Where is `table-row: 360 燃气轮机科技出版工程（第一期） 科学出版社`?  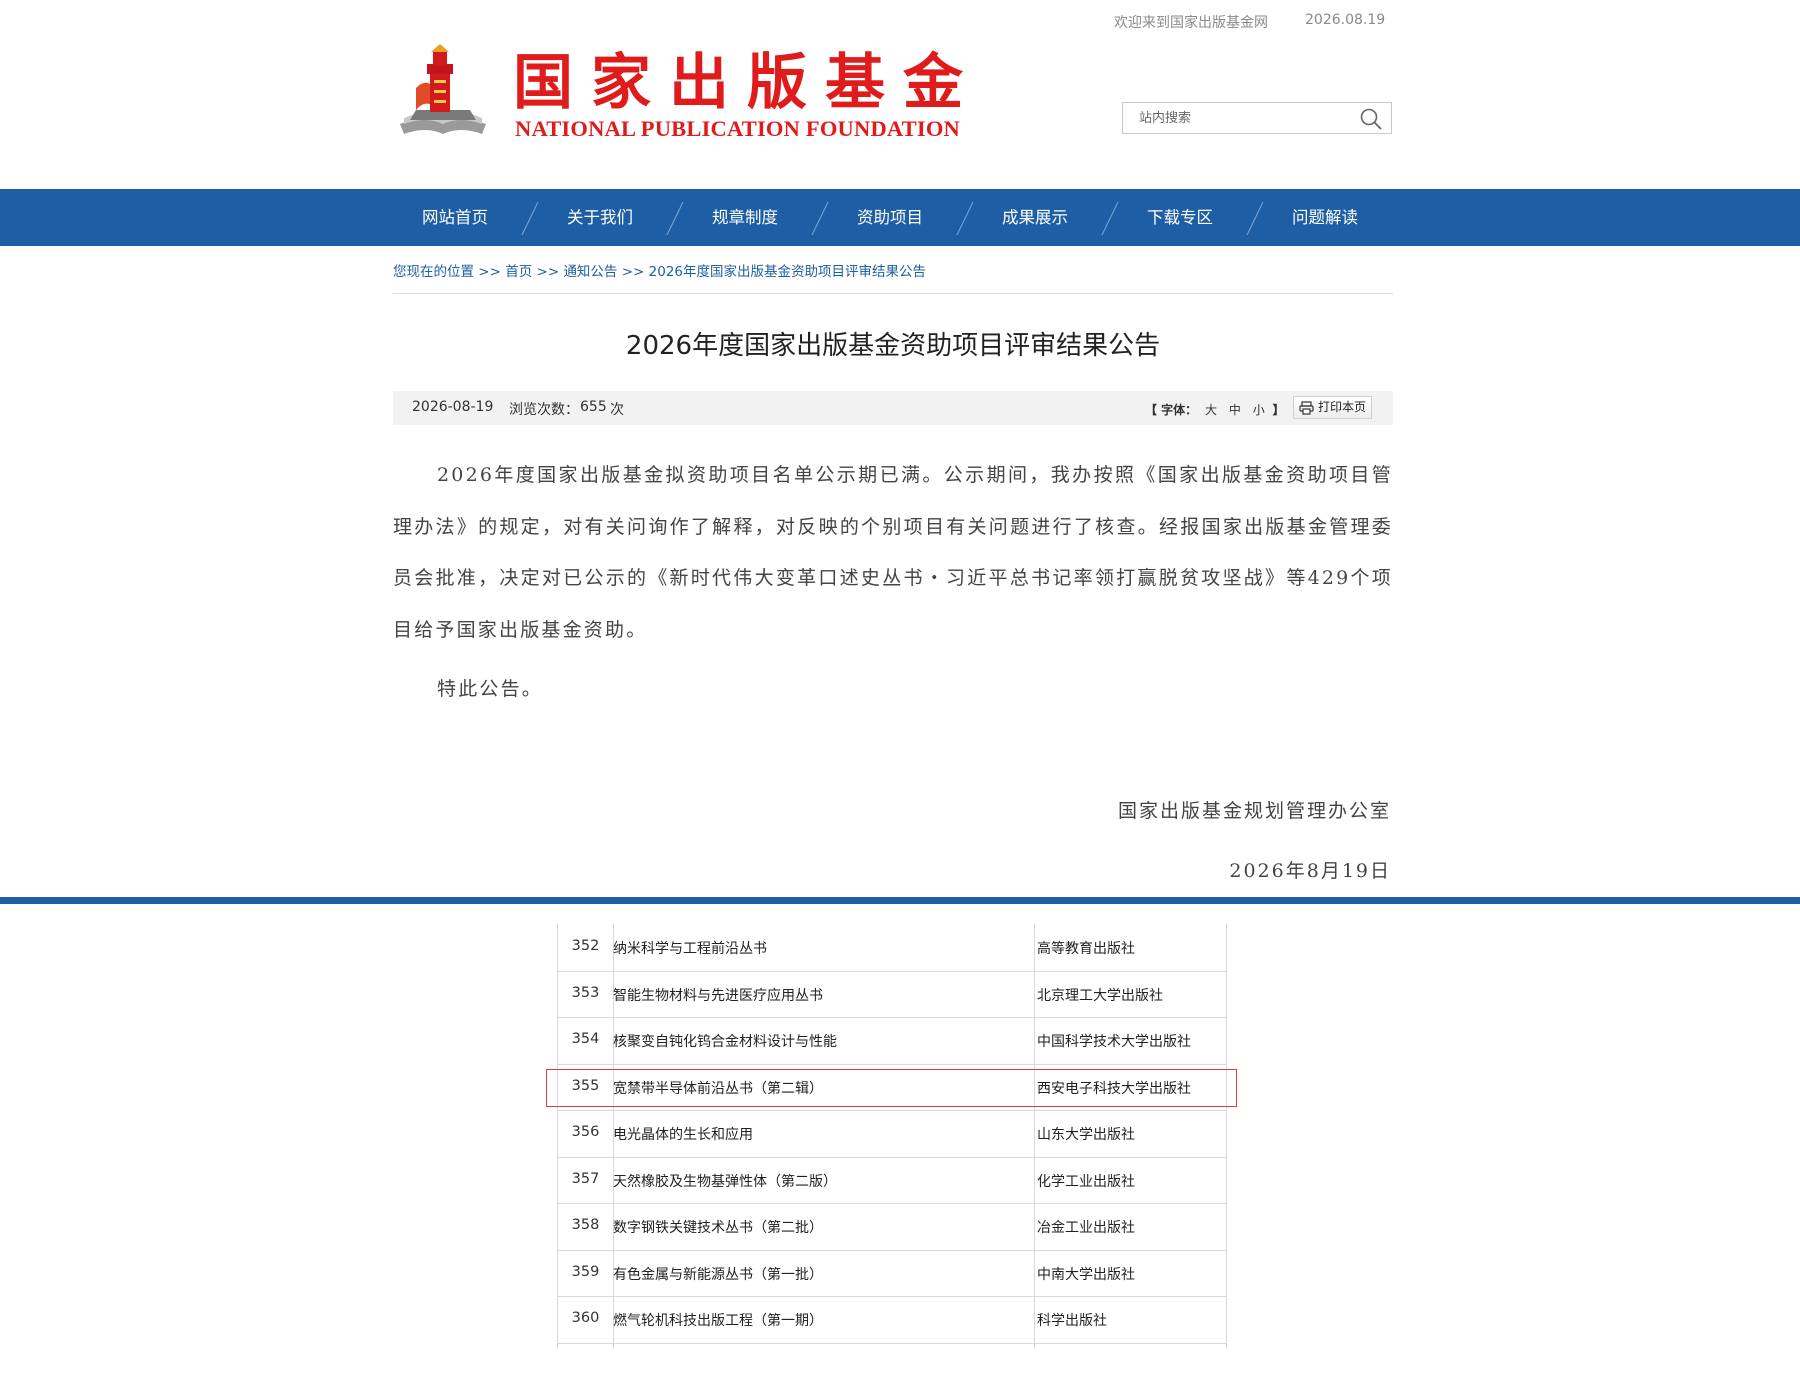
table-row: 360 燃气轮机科技出版工程（第一期） 科学出版社 is located at coordinates (892, 1320).